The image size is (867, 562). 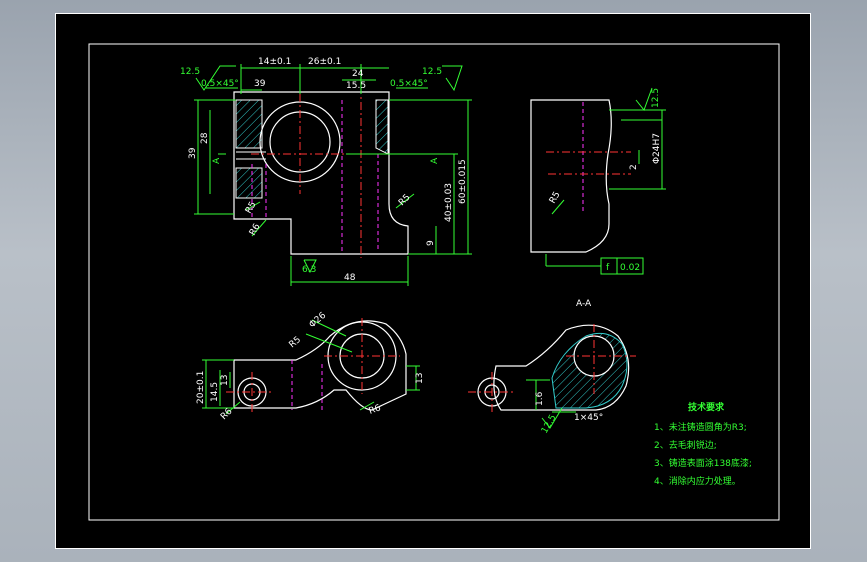 I want to click on dim-left-1: 39, so click(x=193, y=153).